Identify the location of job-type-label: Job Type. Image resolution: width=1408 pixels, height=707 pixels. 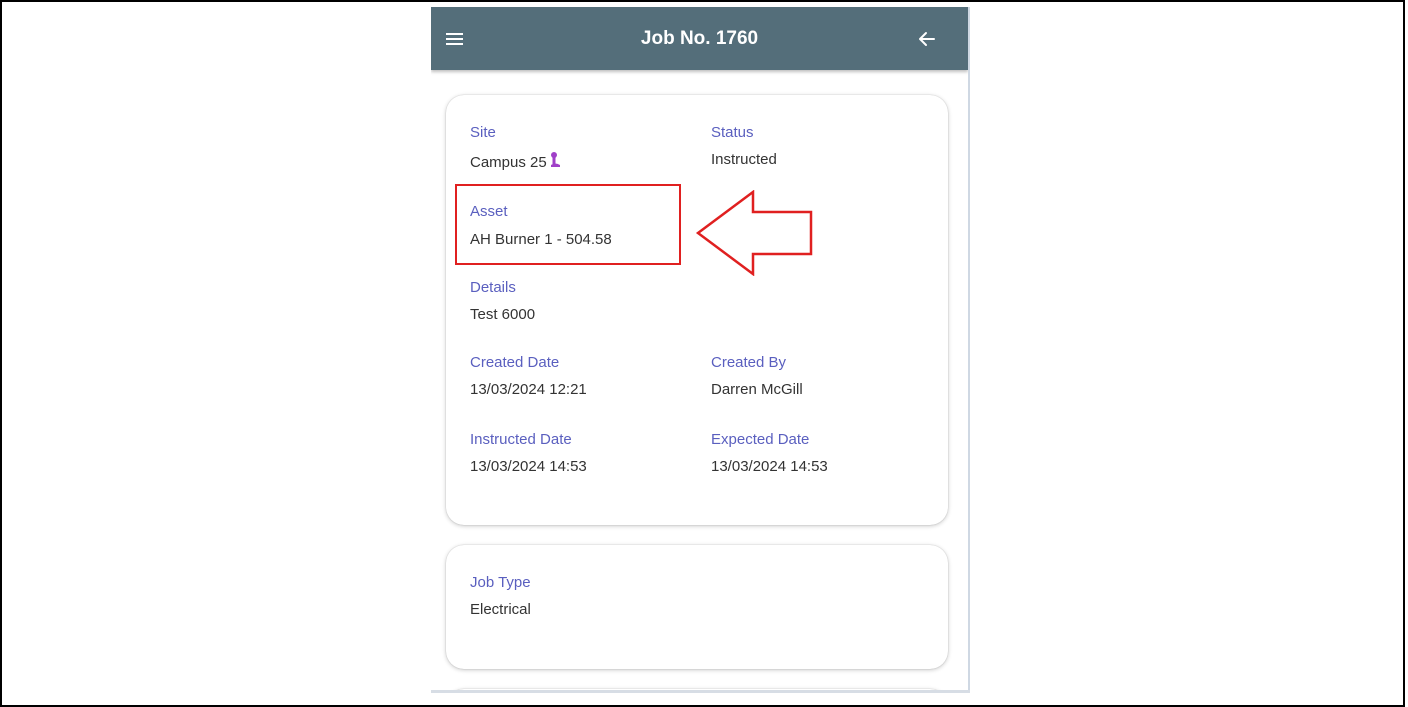
(500, 582).